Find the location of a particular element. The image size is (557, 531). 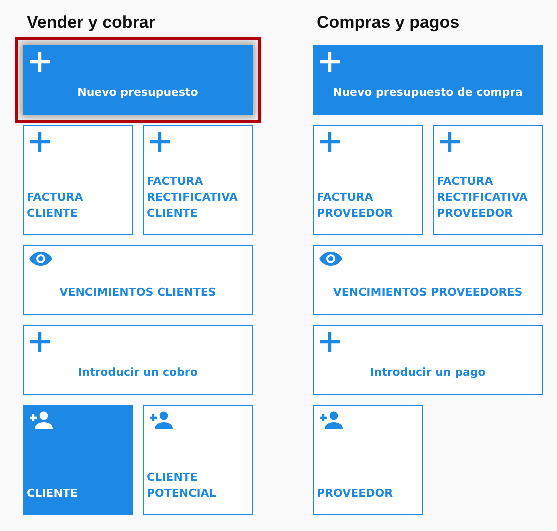

action-tile: FACTURA RECTIFICATIVA CLIENTE is located at coordinates (198, 180).